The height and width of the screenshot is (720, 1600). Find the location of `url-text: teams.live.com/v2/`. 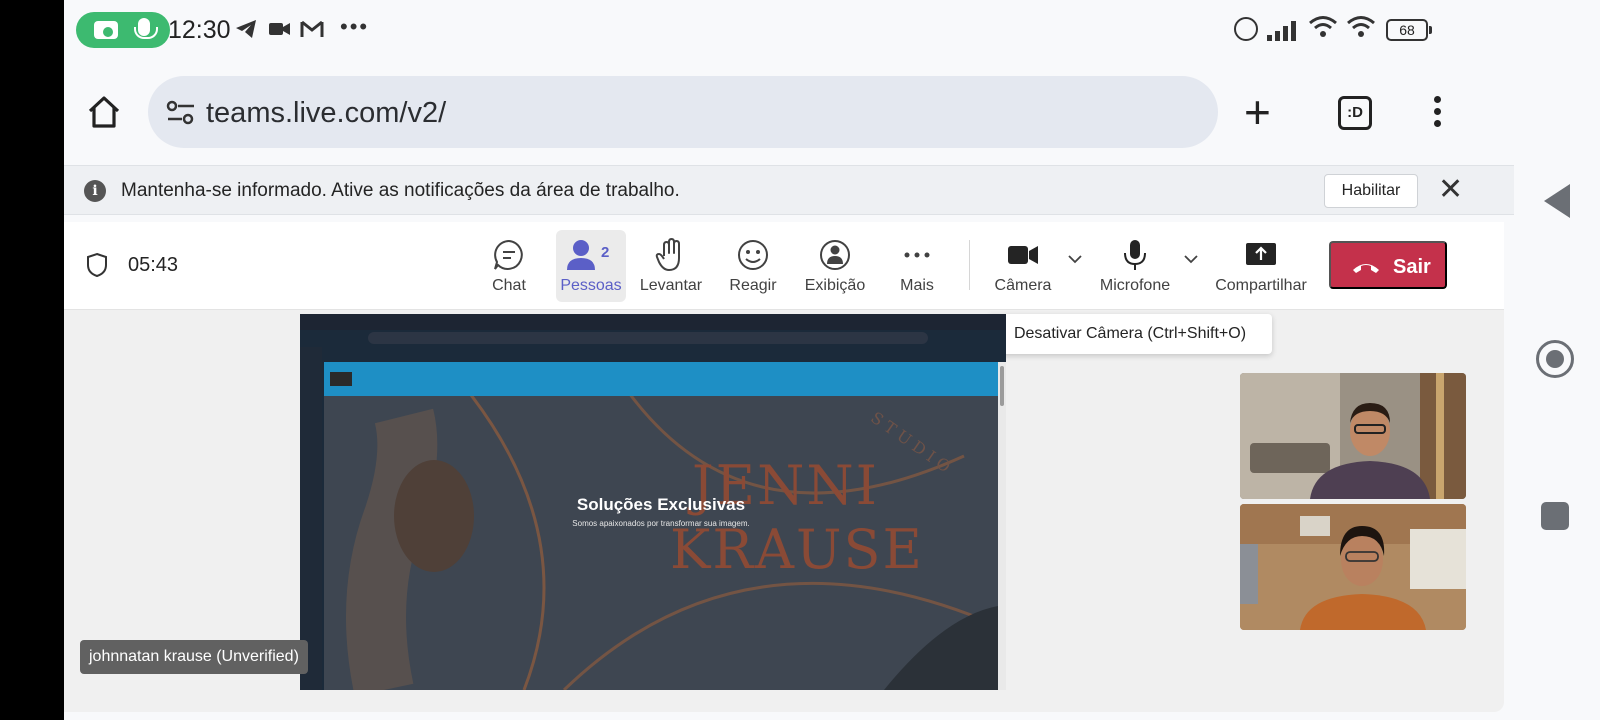

url-text: teams.live.com/v2/ is located at coordinates (326, 113).